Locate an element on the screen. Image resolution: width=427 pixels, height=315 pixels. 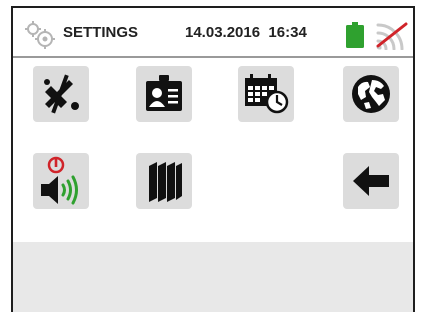
back-arrow-icon is located at coordinates (371, 181).